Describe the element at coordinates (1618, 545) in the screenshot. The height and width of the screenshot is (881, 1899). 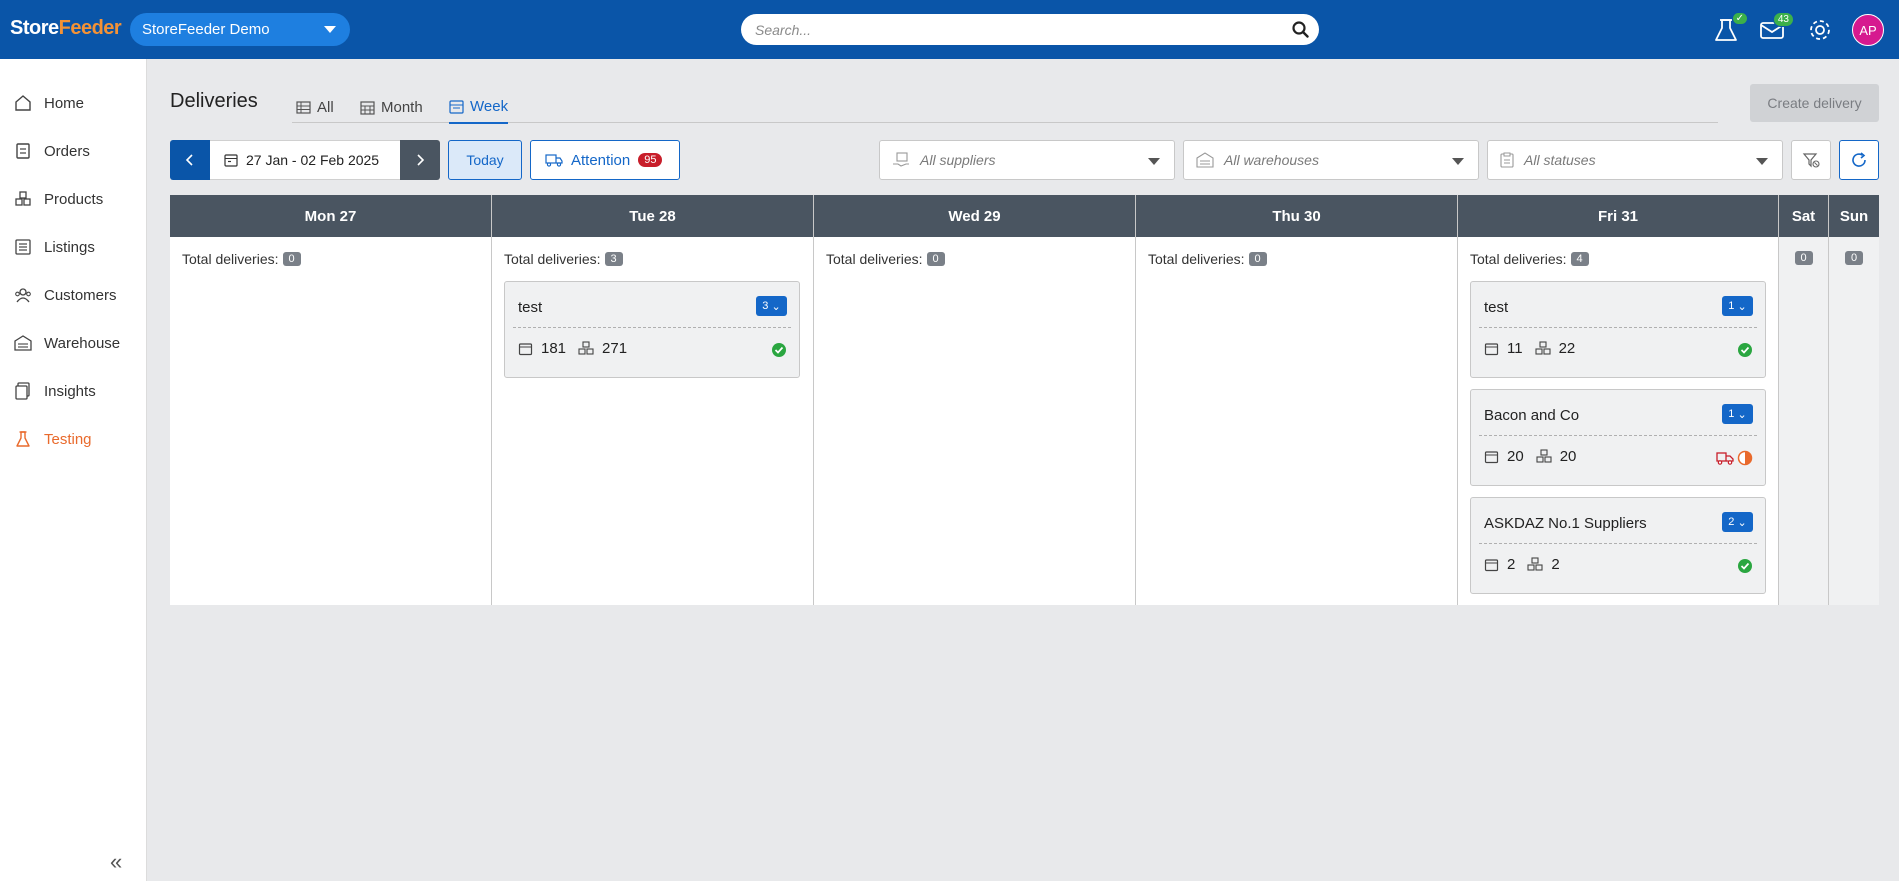
I see `delivery-card: ASKDAZ No.1 Suppliers 2 ⌄ 2 2` at that location.